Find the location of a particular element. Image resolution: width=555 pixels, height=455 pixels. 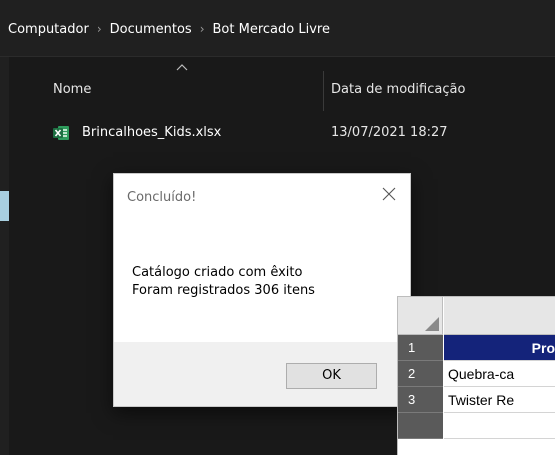

dialog-footer: OK is located at coordinates (262, 374).